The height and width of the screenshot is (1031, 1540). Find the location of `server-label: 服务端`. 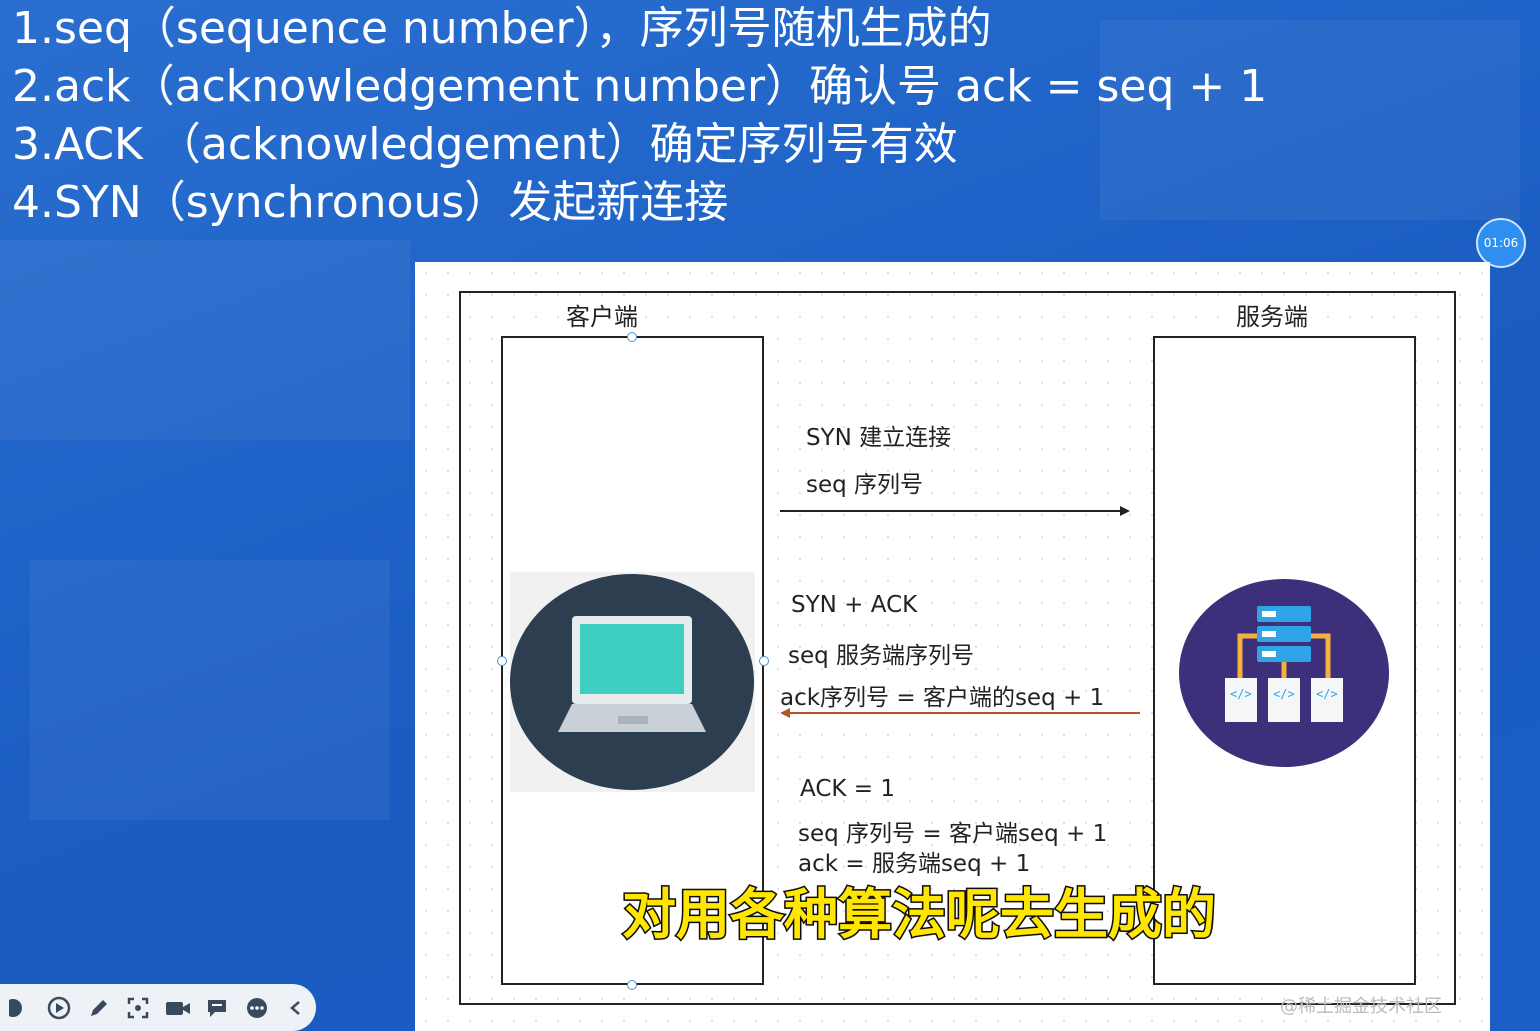

server-label: 服务端 is located at coordinates (1272, 317).